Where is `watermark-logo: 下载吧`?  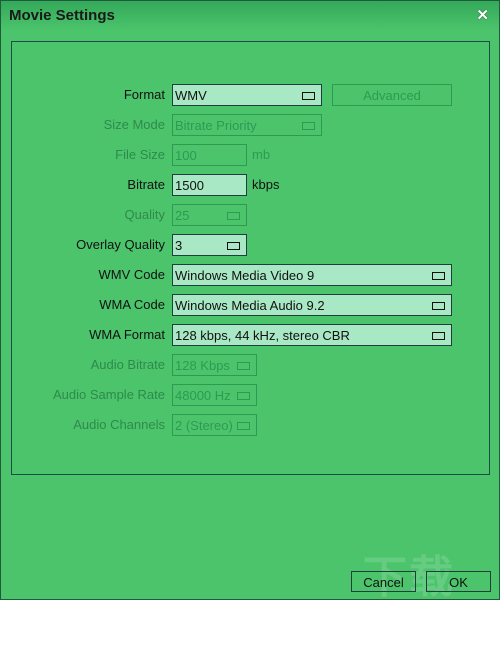 watermark-logo: 下载吧 is located at coordinates (409, 609).